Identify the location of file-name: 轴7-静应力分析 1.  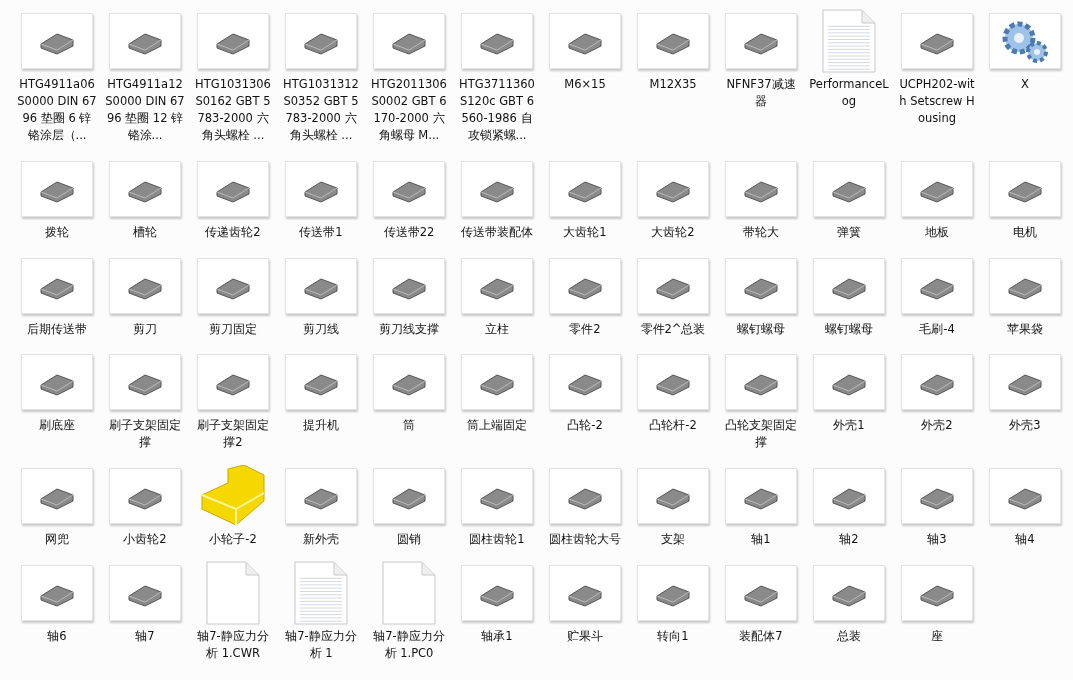
(321, 645).